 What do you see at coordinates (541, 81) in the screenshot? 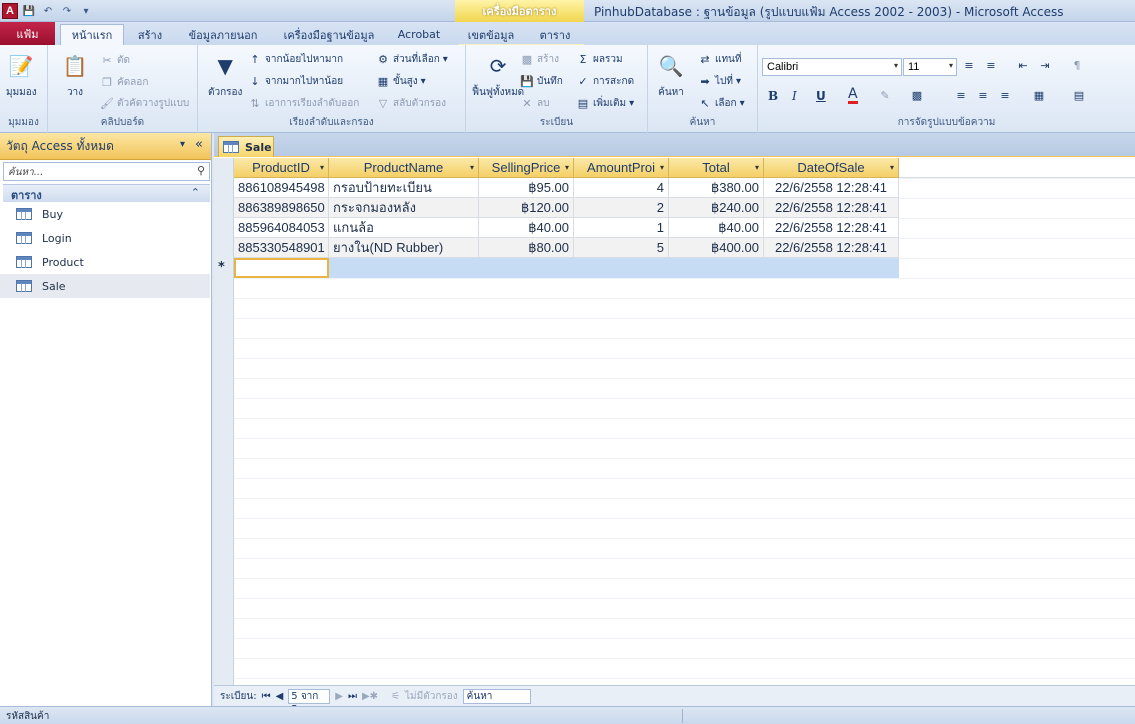
I see `save-record-button: 💾 บันทึก` at bounding box center [541, 81].